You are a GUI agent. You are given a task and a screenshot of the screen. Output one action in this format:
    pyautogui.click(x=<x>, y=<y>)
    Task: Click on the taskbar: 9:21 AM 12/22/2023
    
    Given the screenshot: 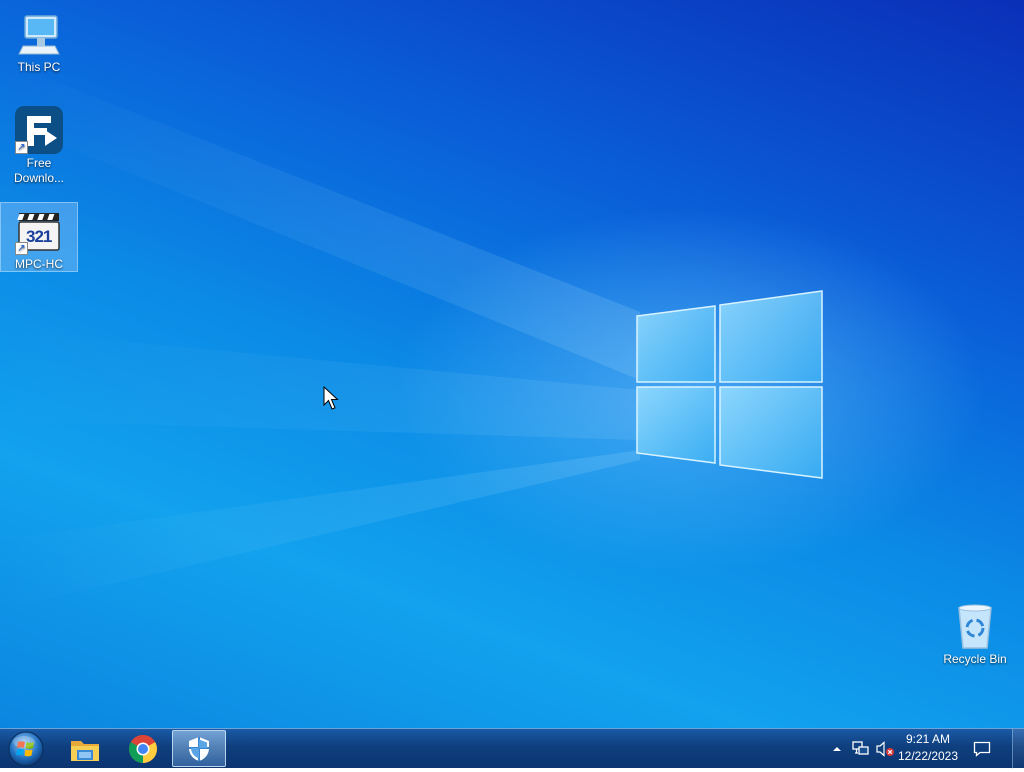 What is the action you would take?
    pyautogui.click(x=512, y=748)
    